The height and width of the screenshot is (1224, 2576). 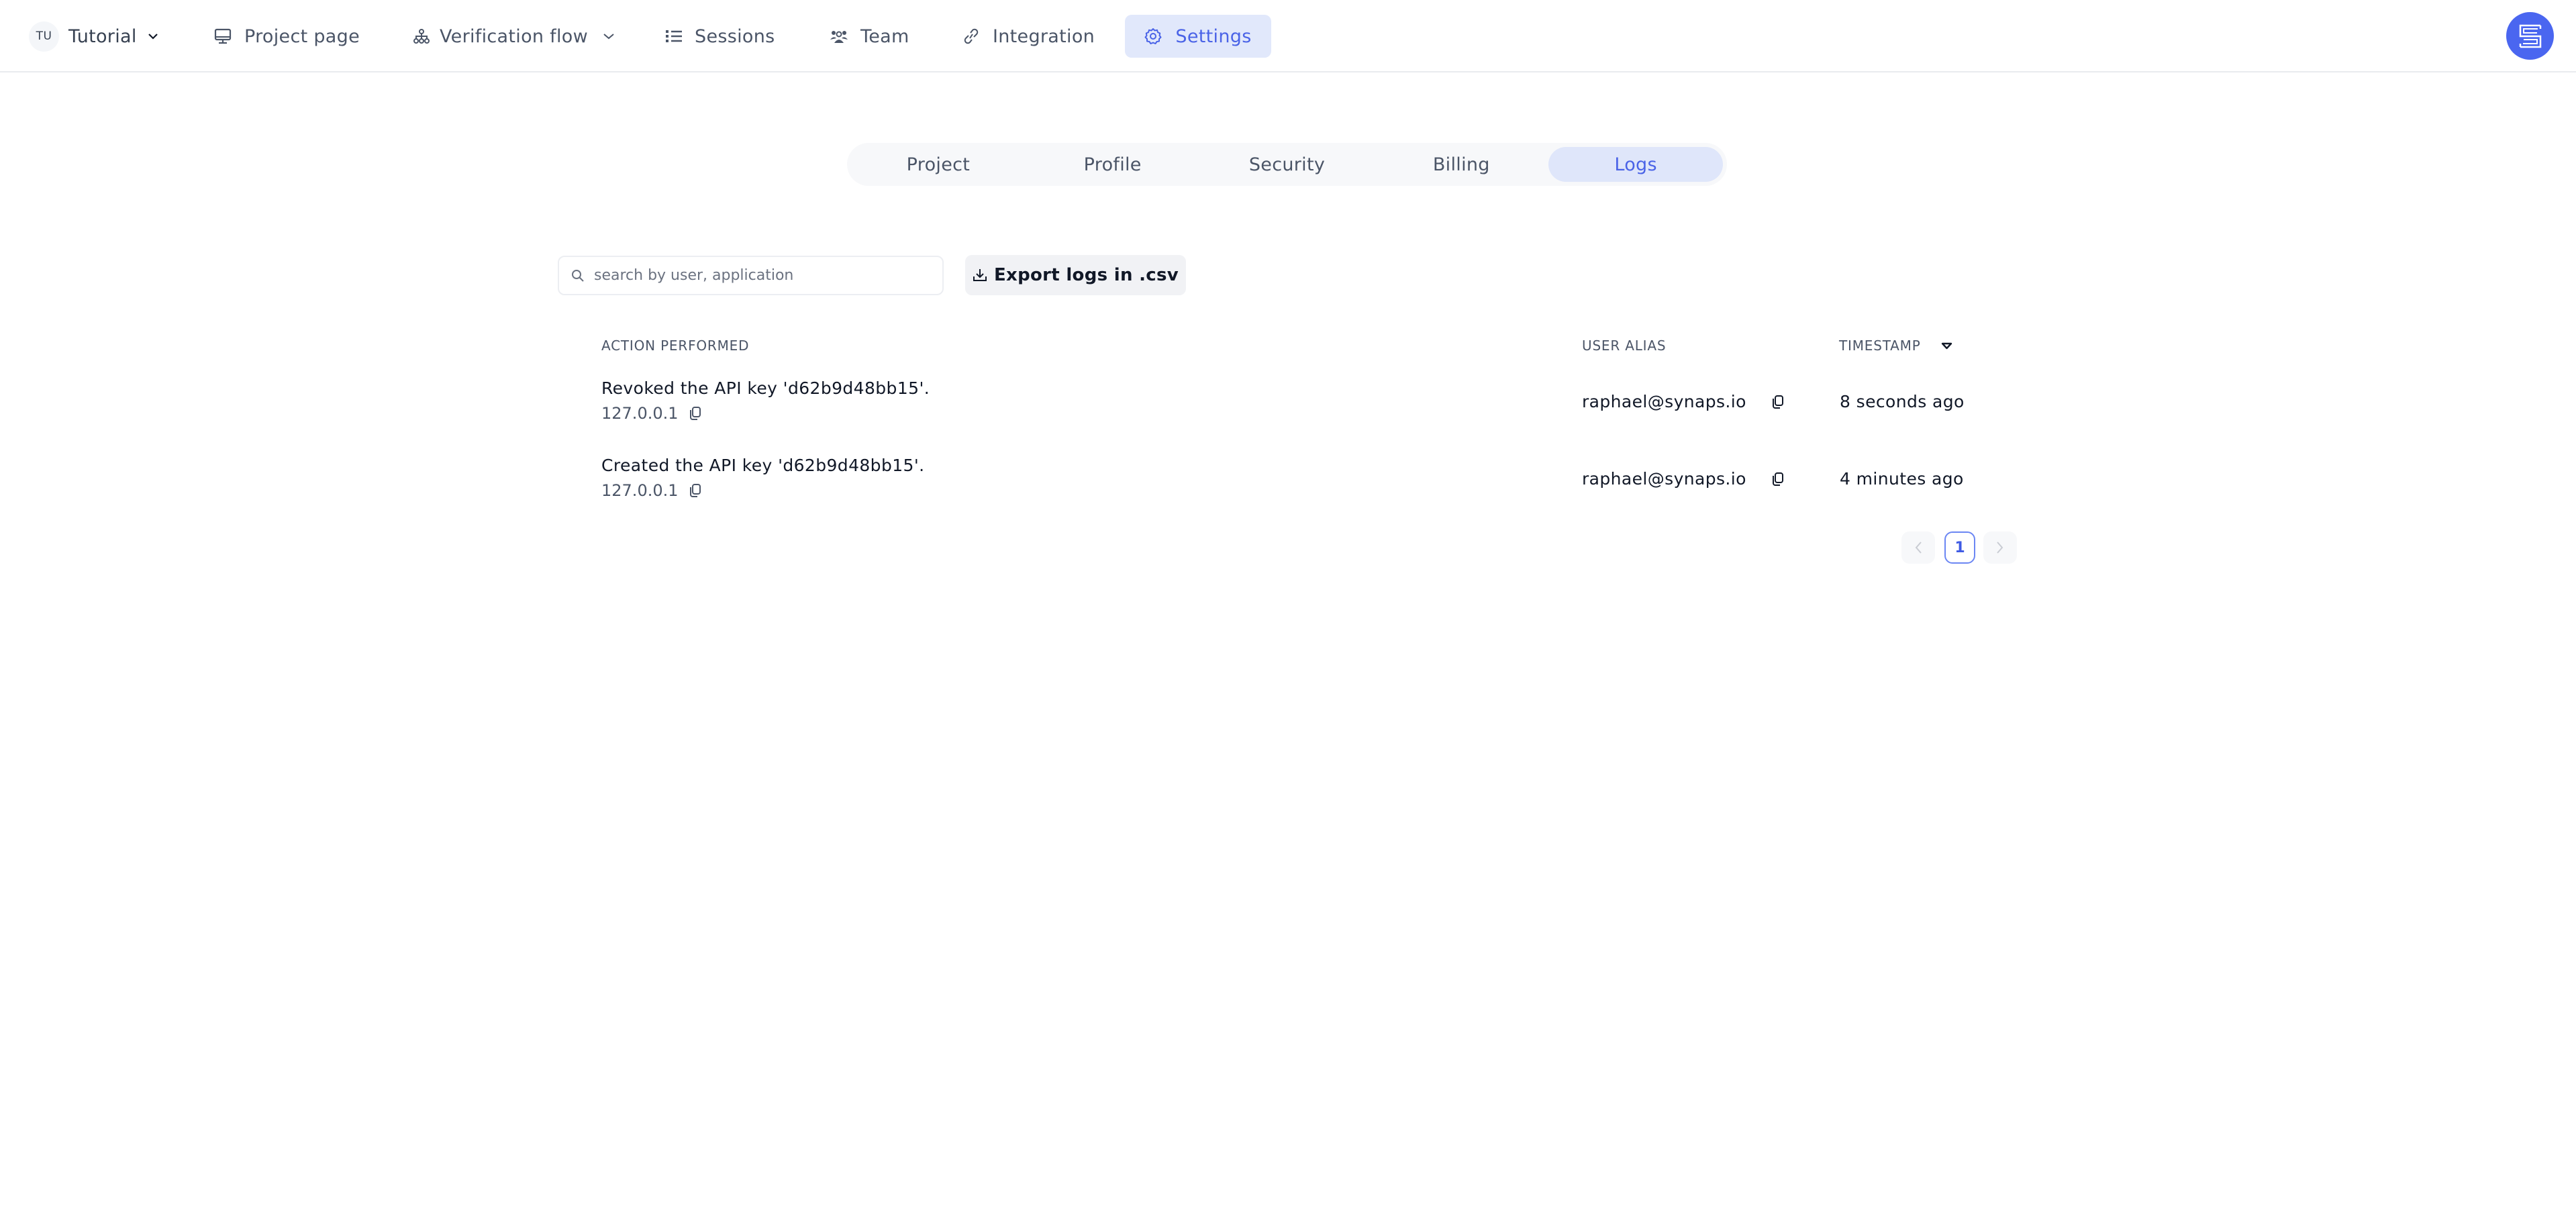 I want to click on nav-project-page: Project page, so click(x=287, y=36).